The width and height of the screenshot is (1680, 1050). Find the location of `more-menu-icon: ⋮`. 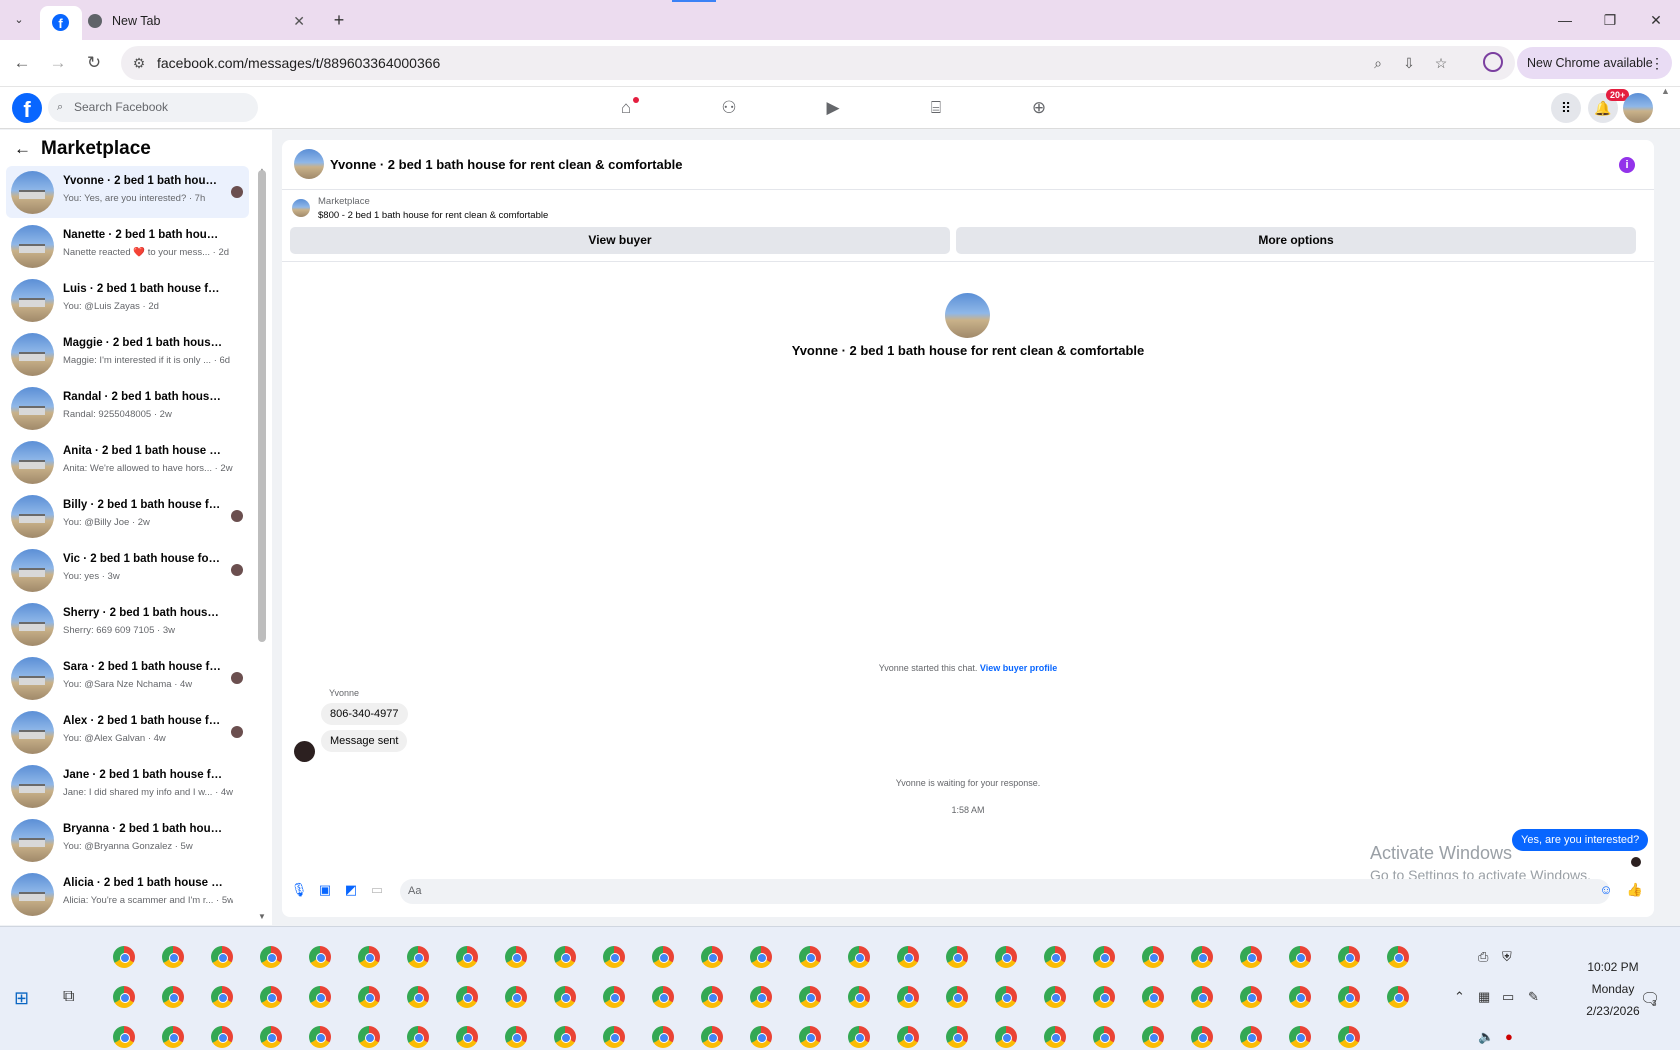

more-menu-icon: ⋮ is located at coordinates (1657, 63).